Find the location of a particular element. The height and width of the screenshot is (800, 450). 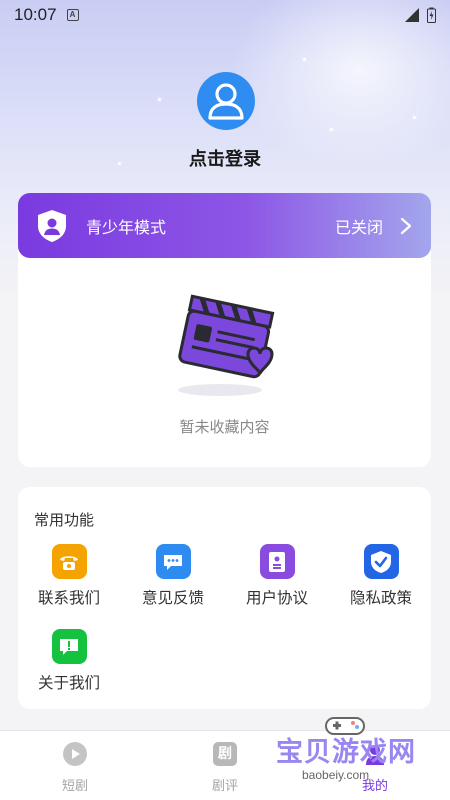

tab-review: 剧 剧评 is located at coordinates (225, 767).